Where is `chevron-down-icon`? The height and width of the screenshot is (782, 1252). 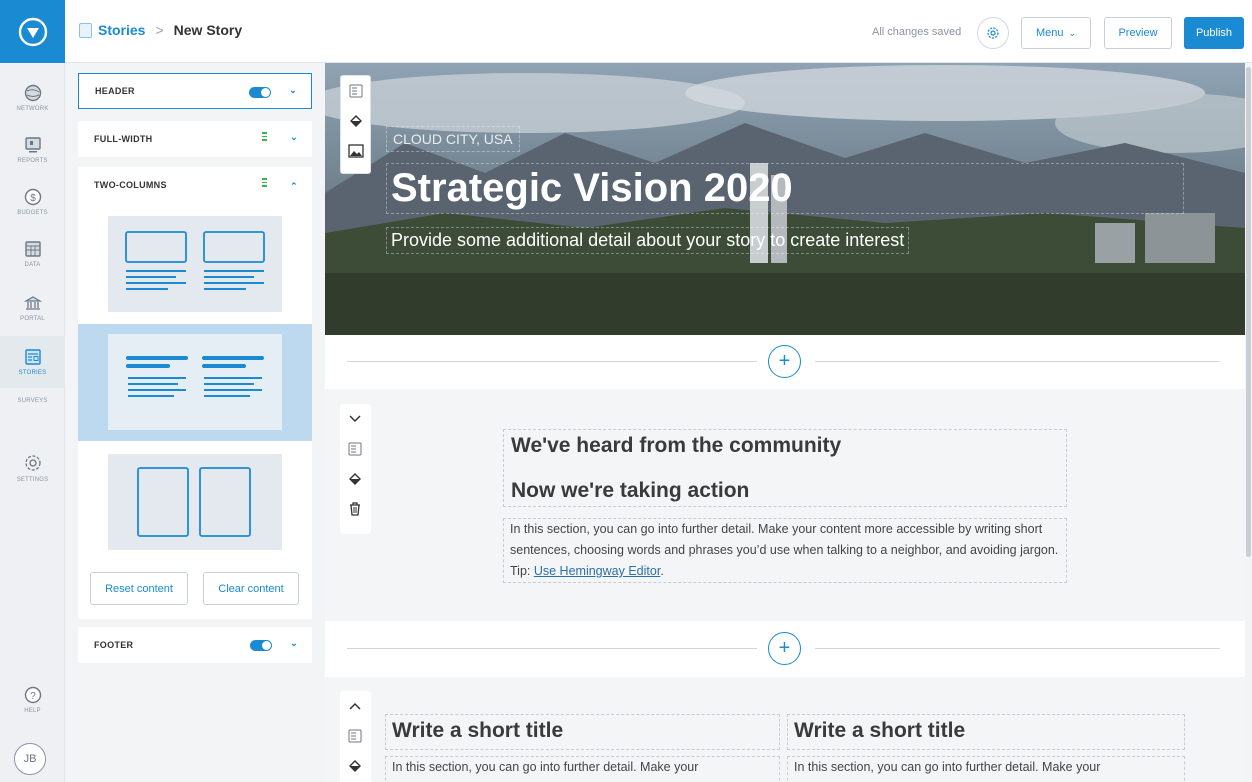
chevron-down-icon is located at coordinates (355, 419).